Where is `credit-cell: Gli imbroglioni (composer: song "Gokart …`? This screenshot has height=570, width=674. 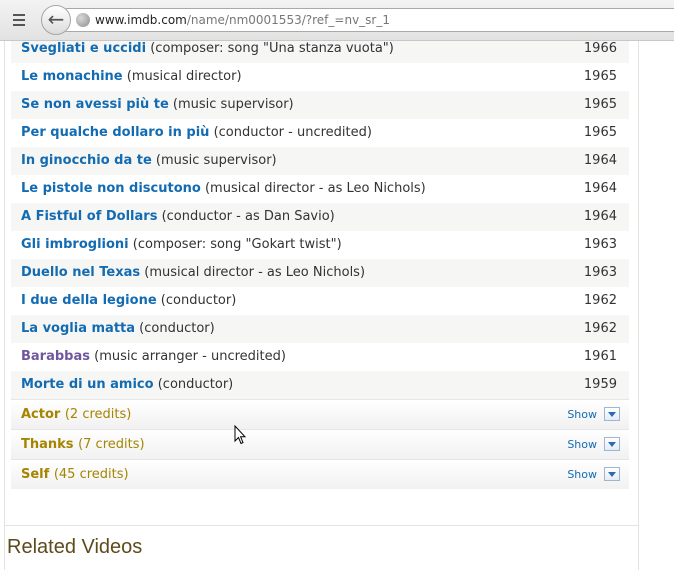 credit-cell: Gli imbroglioni (composer: song "Gokart … is located at coordinates (181, 245).